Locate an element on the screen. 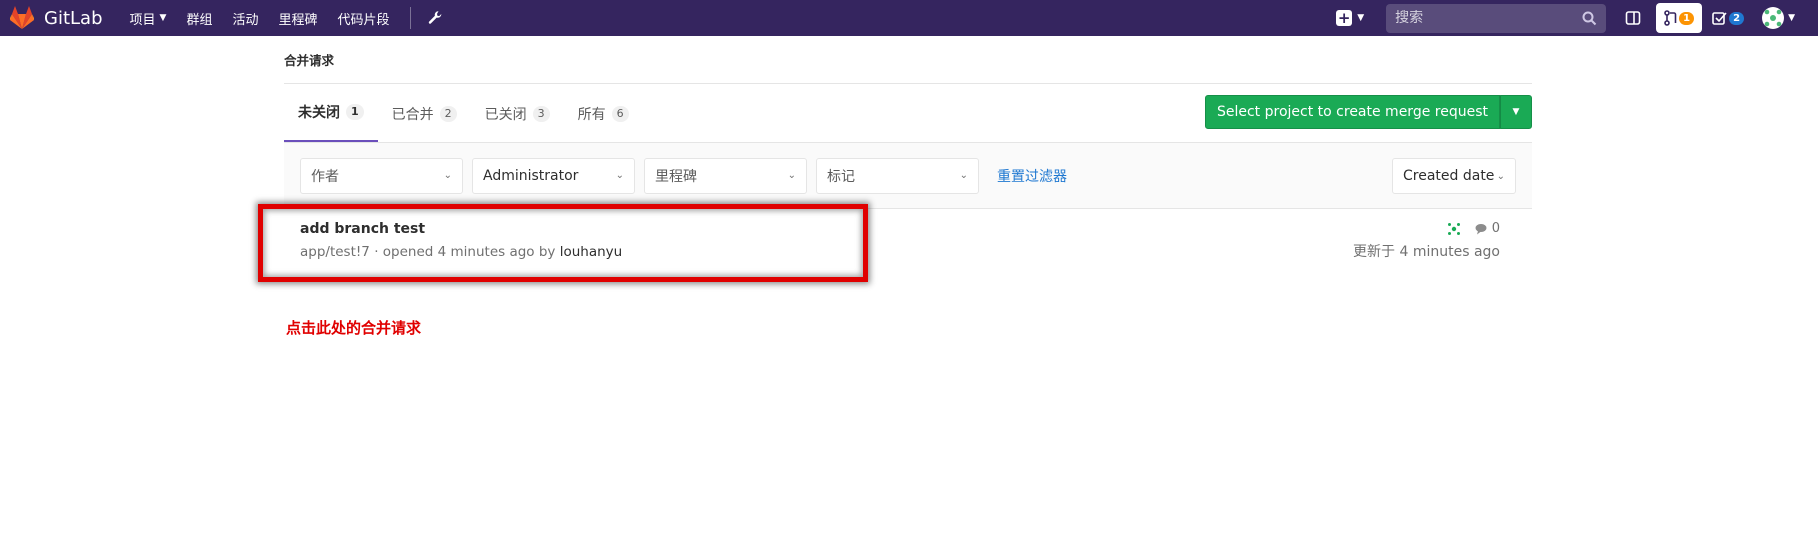  nav-projects-label: 项目 is located at coordinates (142, 20).